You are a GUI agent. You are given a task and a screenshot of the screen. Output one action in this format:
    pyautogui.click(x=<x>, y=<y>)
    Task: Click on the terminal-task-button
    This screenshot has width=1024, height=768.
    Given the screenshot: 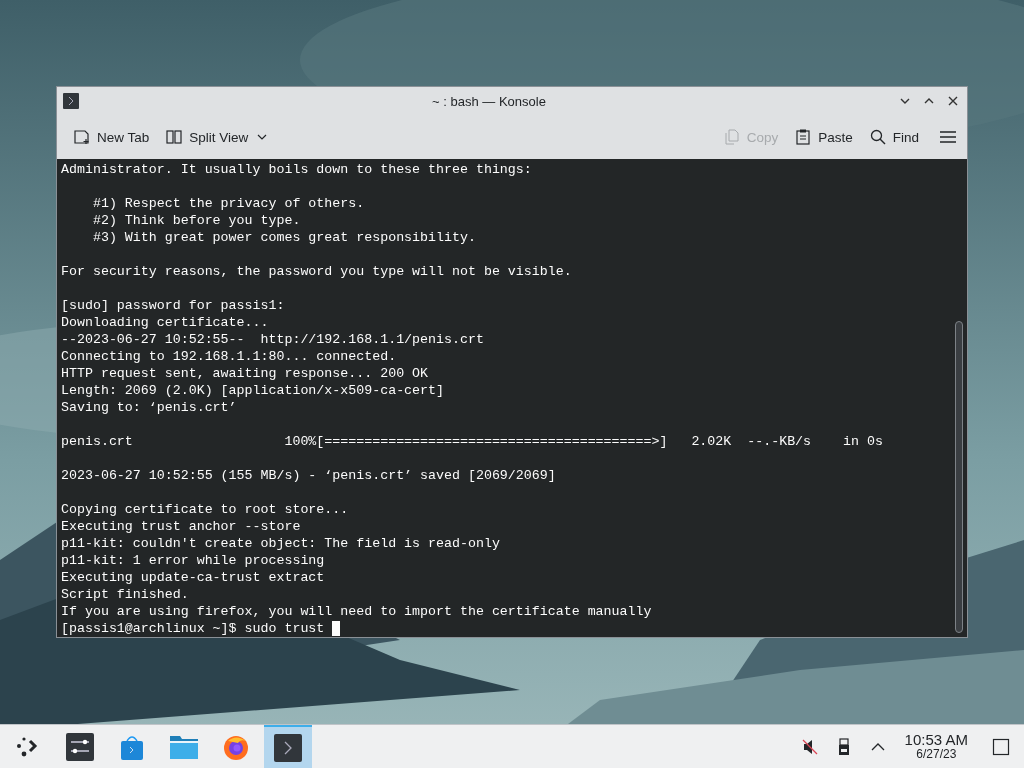 What is the action you would take?
    pyautogui.click(x=288, y=746)
    